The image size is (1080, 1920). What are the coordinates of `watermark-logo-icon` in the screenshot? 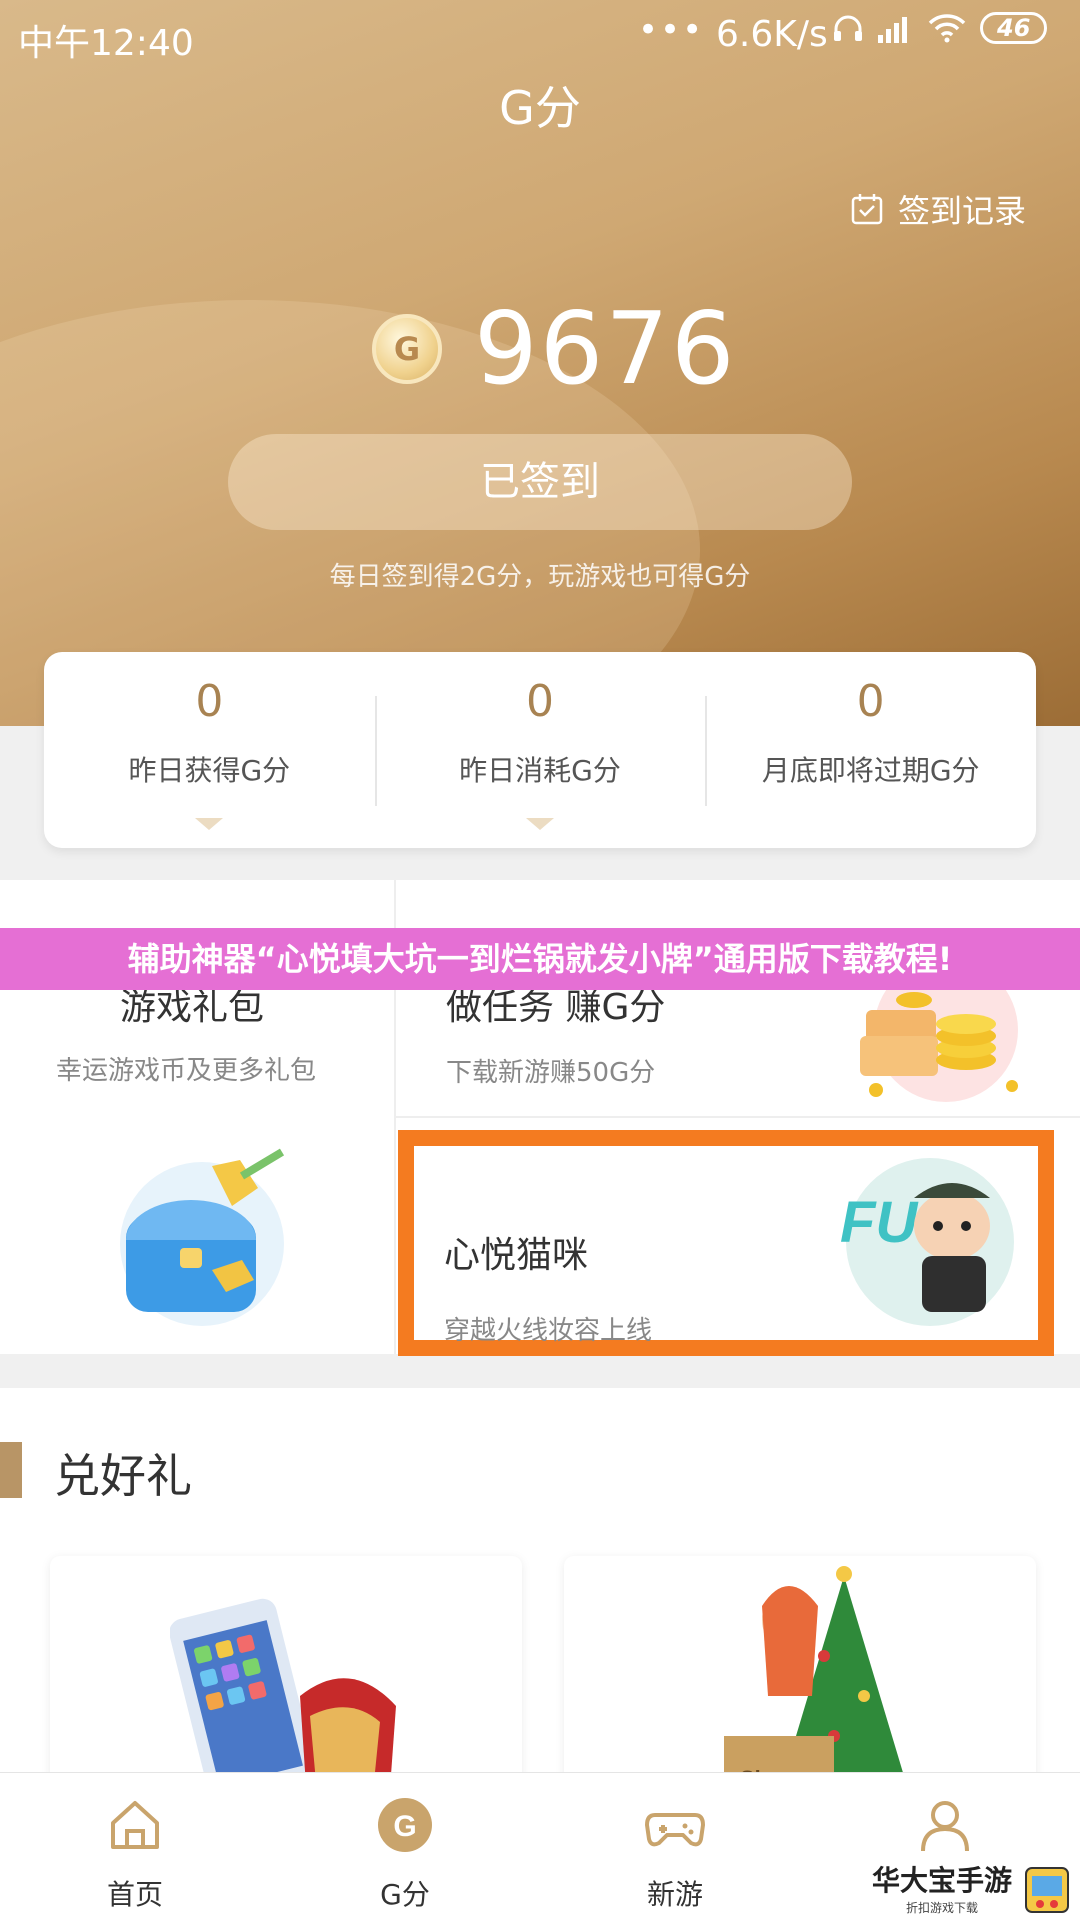 It's located at (1047, 1890).